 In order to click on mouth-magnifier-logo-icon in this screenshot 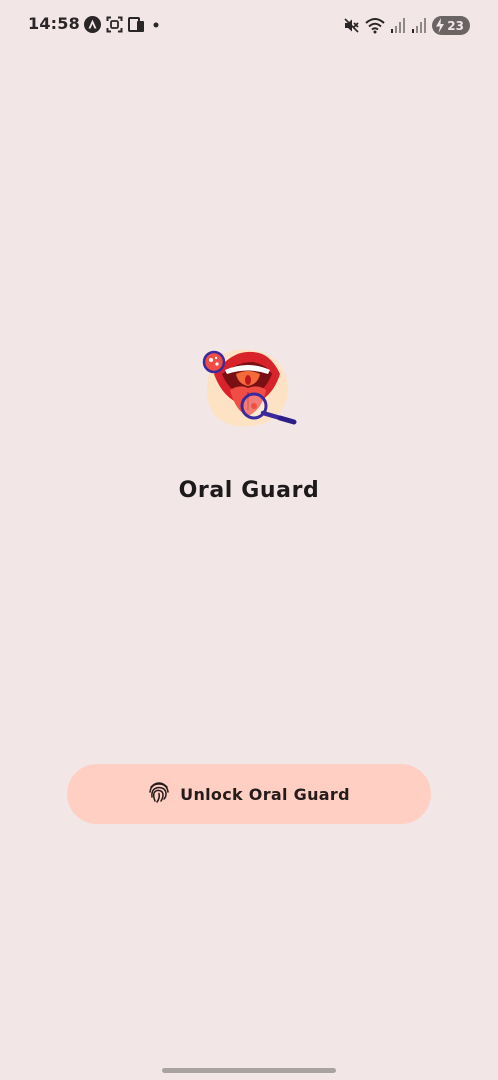, I will do `click(249, 388)`.